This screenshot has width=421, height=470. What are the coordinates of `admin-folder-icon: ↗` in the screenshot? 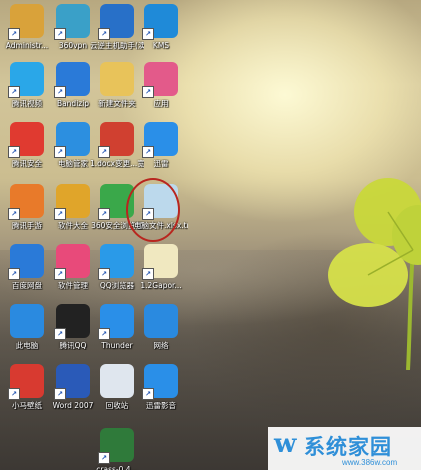 It's located at (26, 22).